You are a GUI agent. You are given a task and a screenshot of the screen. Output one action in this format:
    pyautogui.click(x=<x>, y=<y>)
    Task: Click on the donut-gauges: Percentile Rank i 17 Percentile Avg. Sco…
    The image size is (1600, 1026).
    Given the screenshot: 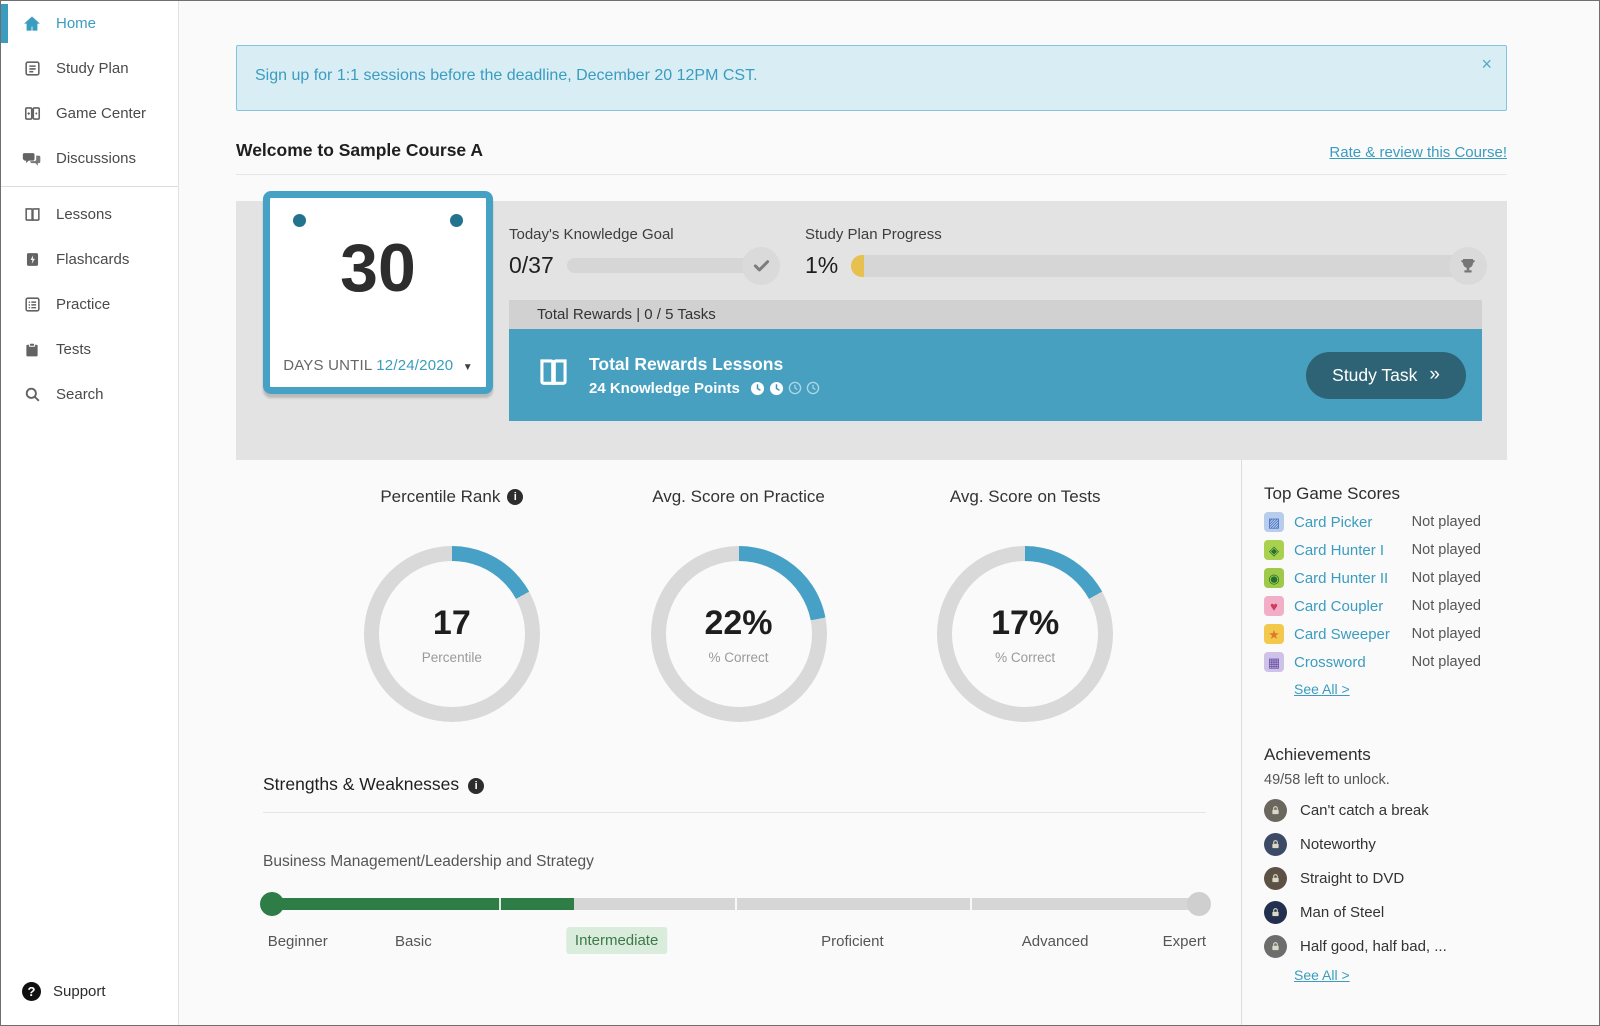 What is the action you would take?
    pyautogui.click(x=739, y=604)
    